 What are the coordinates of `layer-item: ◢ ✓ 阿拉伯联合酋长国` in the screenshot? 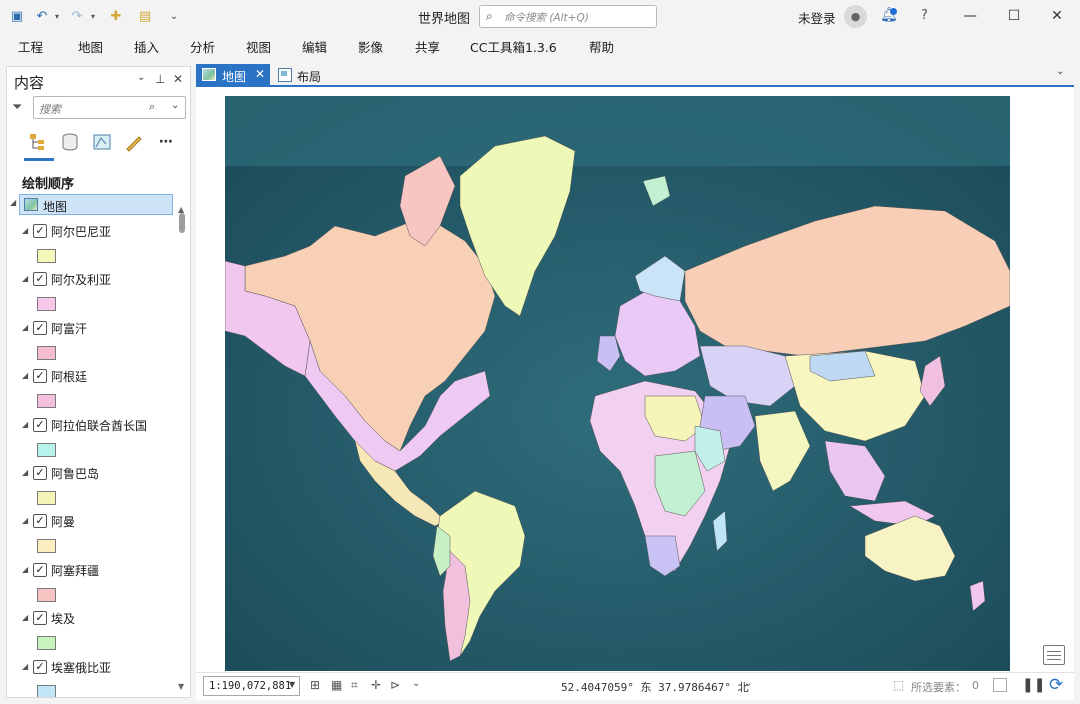 It's located at (92, 439).